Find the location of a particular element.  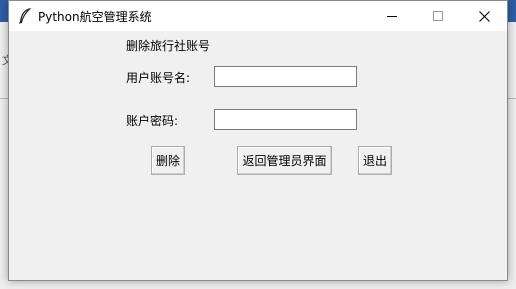

title-bar: Python航空管理系统 is located at coordinates (258, 16).